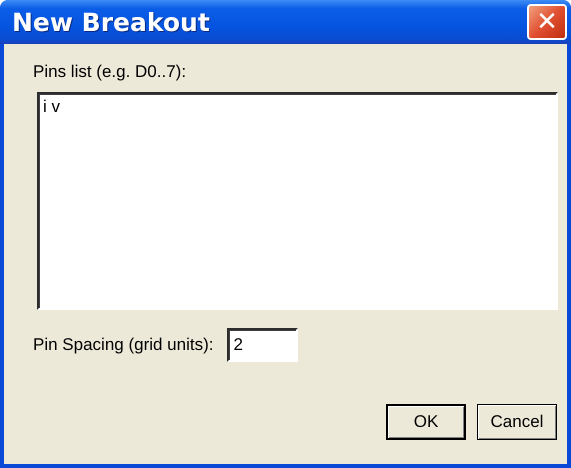  I want to click on pin-spacing-field: 2, so click(262, 345).